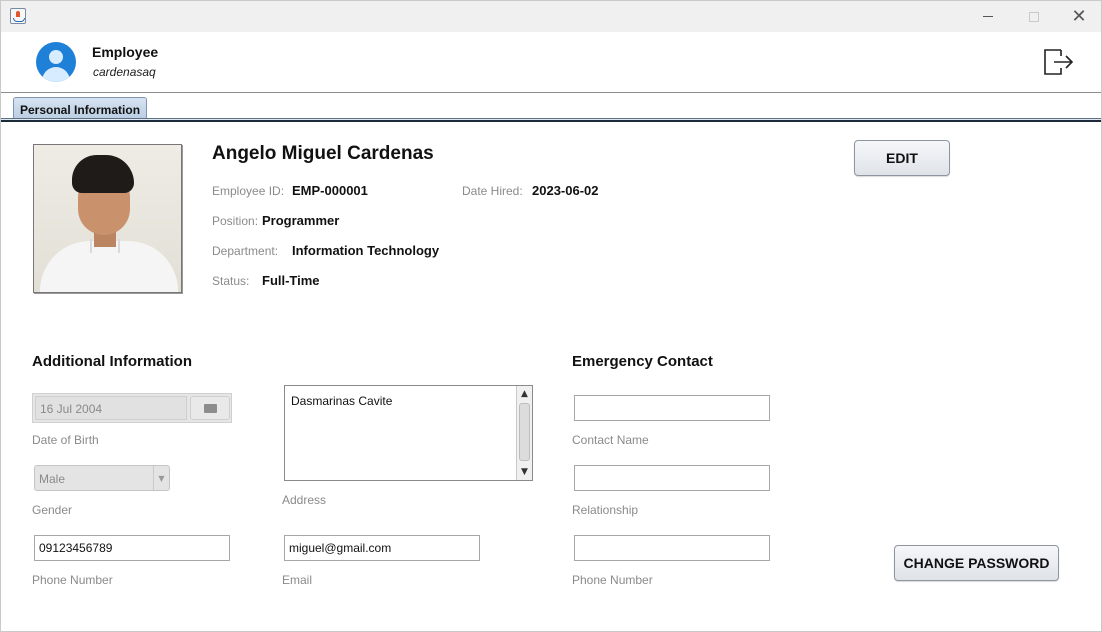 The height and width of the screenshot is (632, 1102). I want to click on employee-id-value: EMP-000001, so click(330, 190).